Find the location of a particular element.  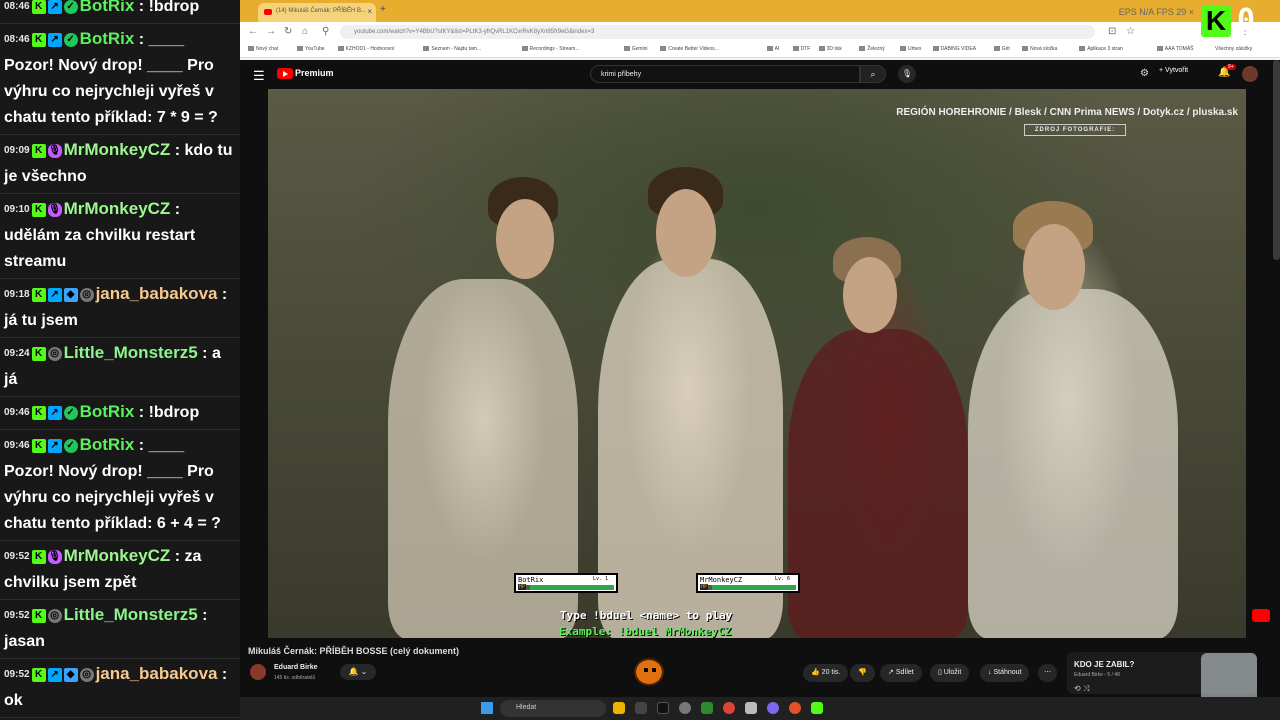

dislike-button: 👎 is located at coordinates (862, 673).